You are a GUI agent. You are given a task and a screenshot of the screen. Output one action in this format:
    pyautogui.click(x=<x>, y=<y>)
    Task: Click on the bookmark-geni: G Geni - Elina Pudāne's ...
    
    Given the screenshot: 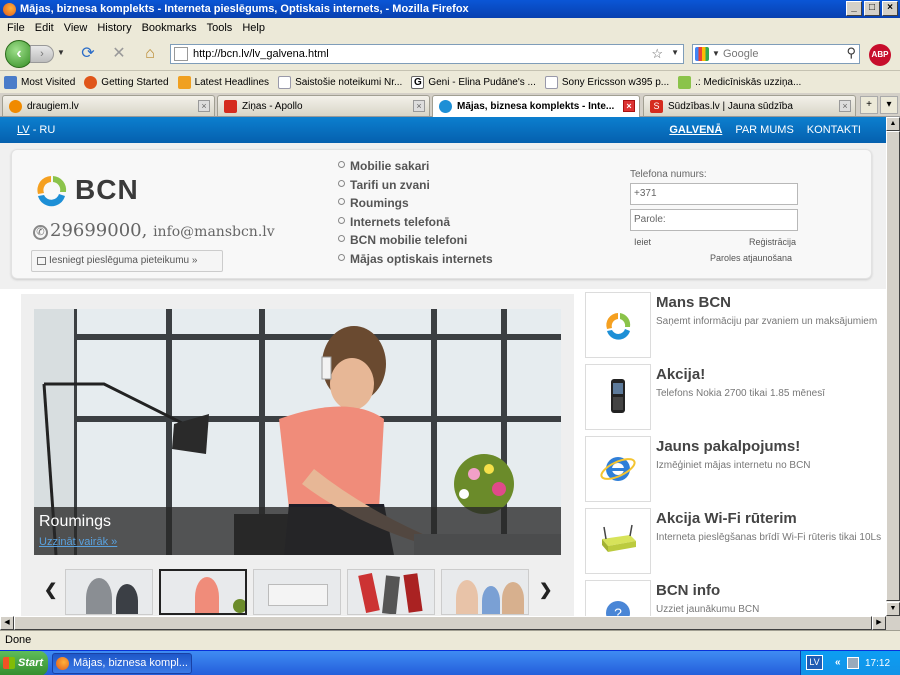 What is the action you would take?
    pyautogui.click(x=473, y=82)
    